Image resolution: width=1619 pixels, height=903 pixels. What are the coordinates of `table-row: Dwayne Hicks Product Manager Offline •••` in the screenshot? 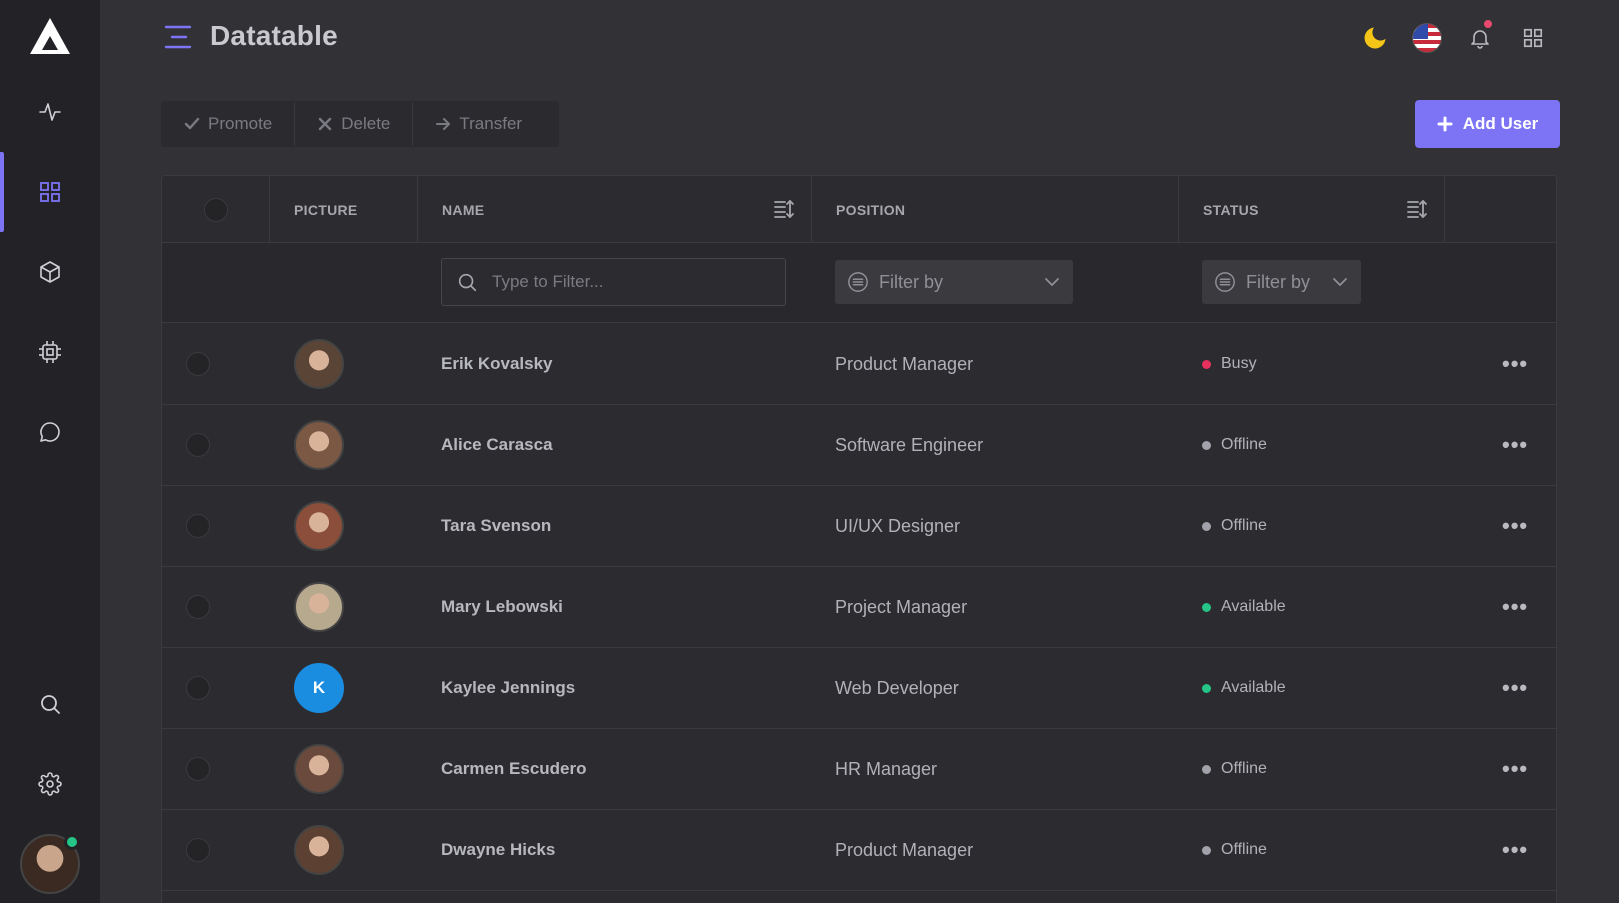 It's located at (859, 850).